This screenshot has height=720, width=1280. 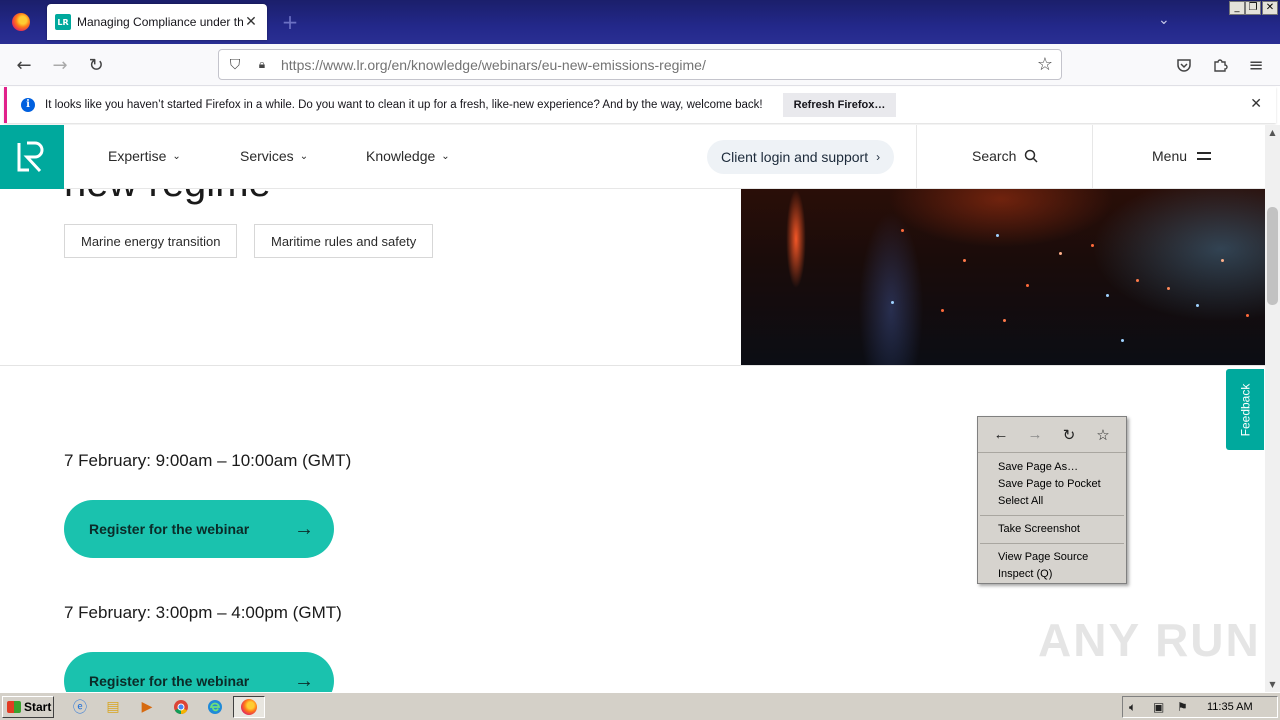 I want to click on window-restore-button: ❐, so click(x=1253, y=8).